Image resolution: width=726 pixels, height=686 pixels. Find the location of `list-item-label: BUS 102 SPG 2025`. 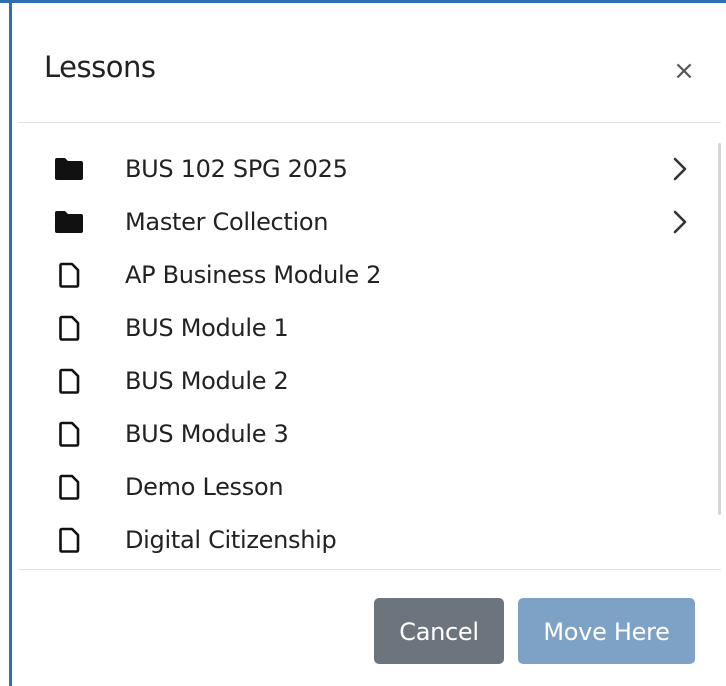

list-item-label: BUS 102 SPG 2025 is located at coordinates (236, 169).